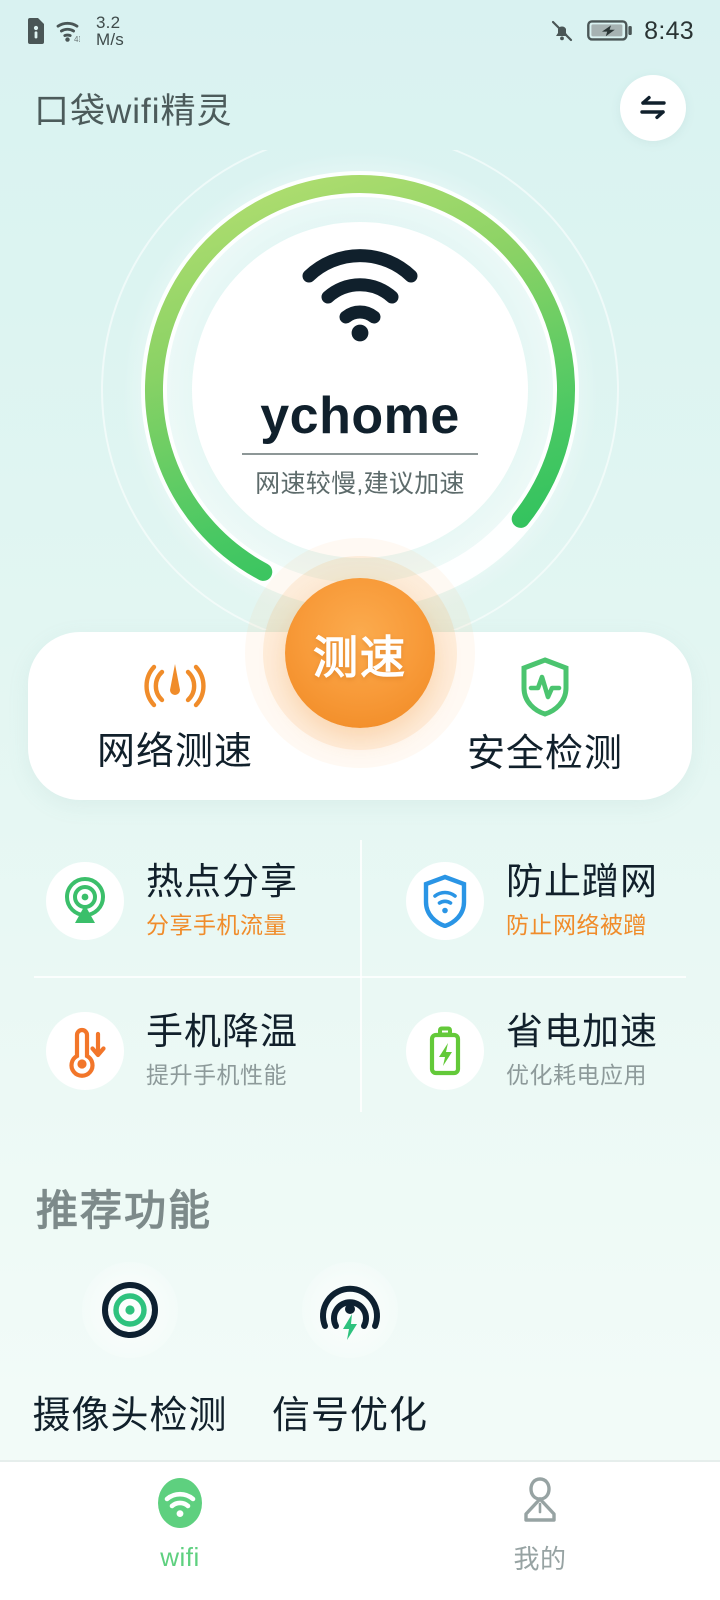  I want to click on feature-hotspot-share: 热点分享 分享手机流量, so click(180, 901).